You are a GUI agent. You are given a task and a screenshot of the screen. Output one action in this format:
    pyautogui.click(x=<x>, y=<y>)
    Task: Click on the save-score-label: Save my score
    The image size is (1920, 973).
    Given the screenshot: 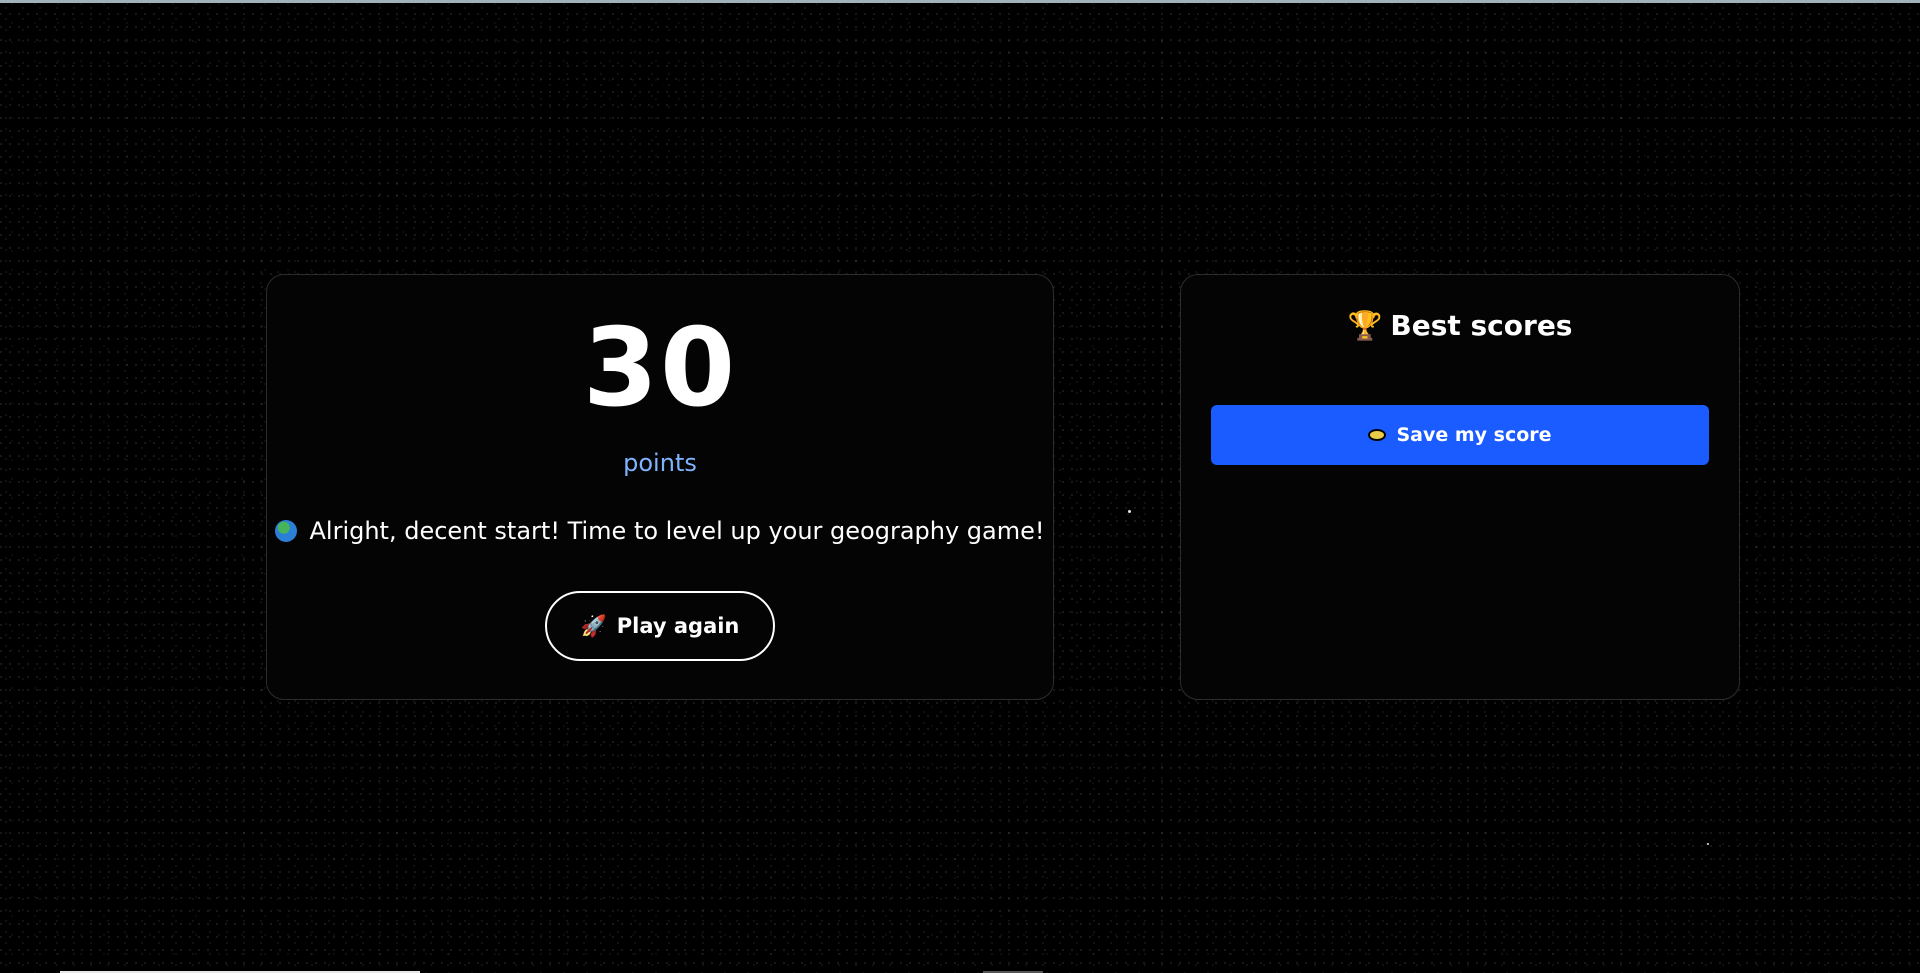 What is the action you would take?
    pyautogui.click(x=1474, y=435)
    